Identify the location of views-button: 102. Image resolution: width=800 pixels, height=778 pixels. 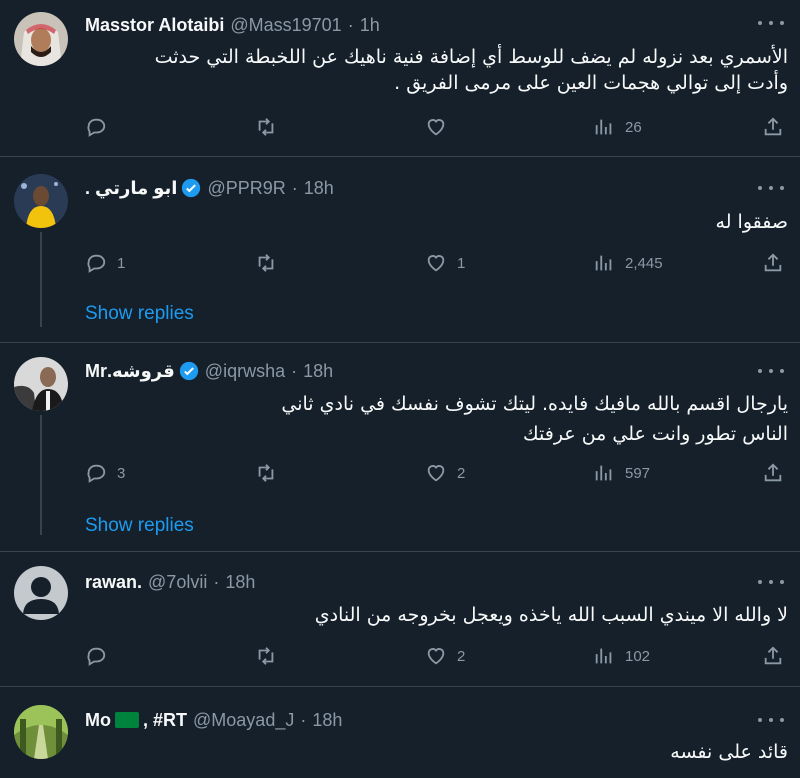
(621, 656).